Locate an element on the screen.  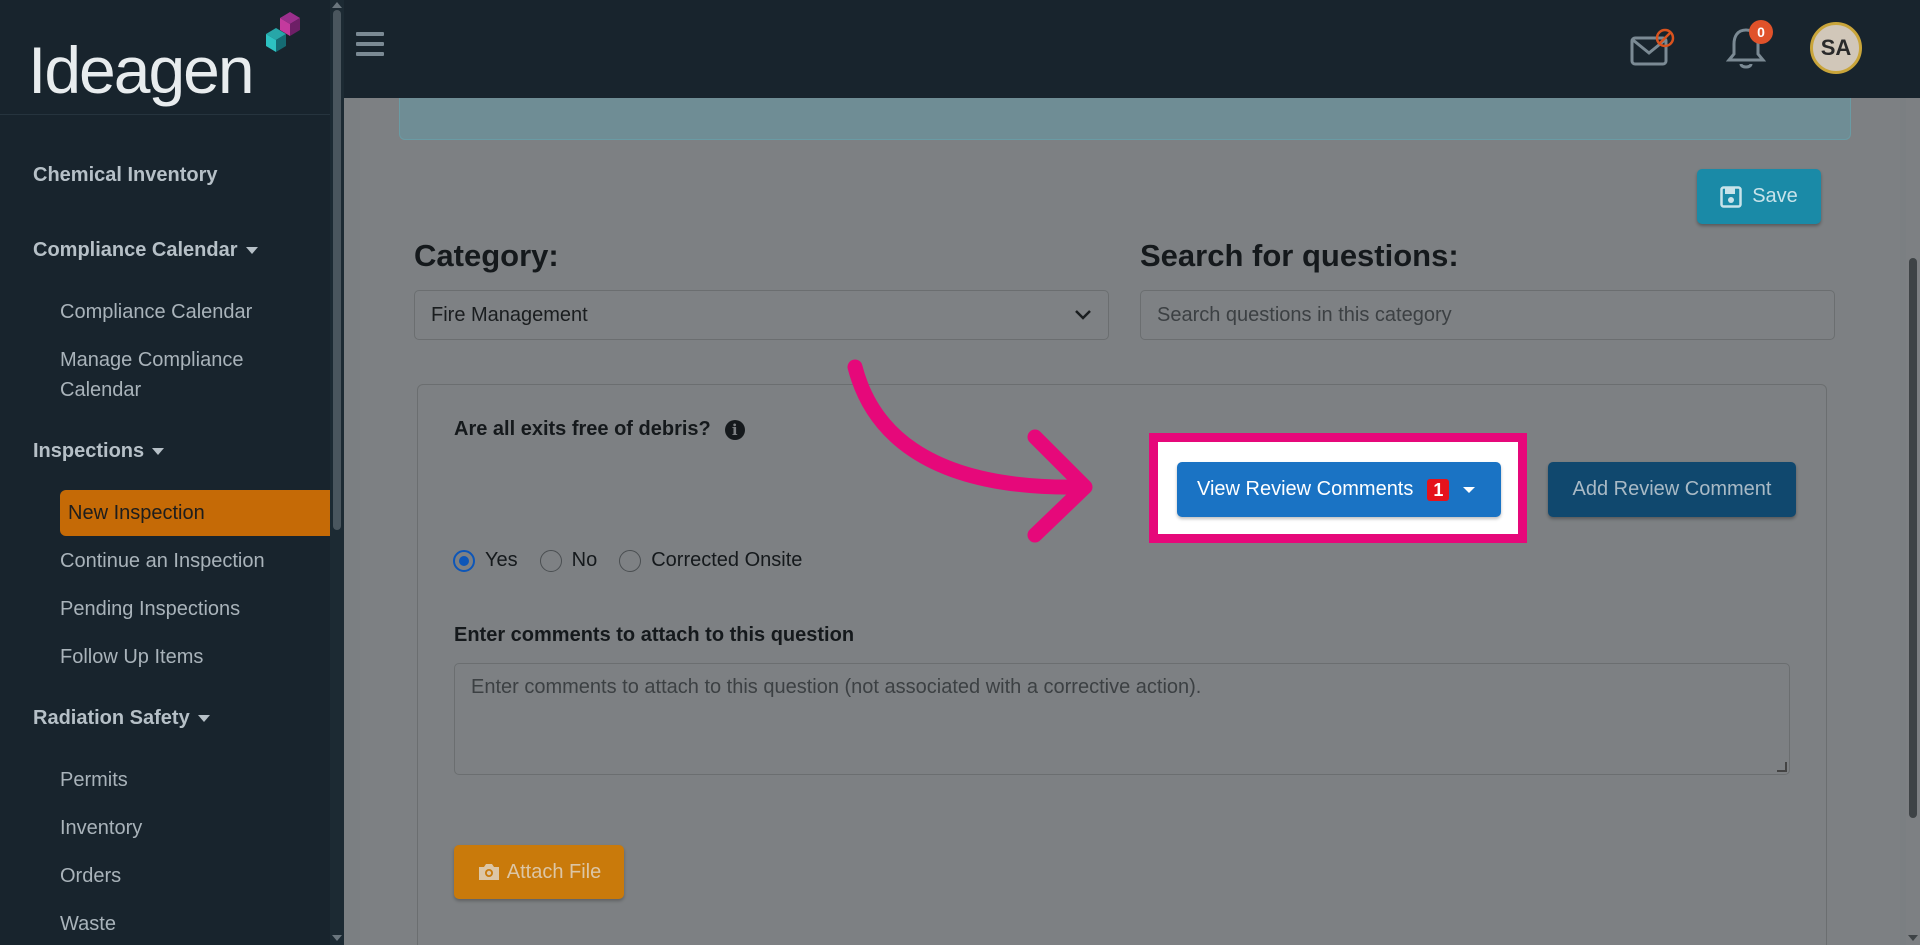
section-label: Compliance Calendar is located at coordinates (135, 250).